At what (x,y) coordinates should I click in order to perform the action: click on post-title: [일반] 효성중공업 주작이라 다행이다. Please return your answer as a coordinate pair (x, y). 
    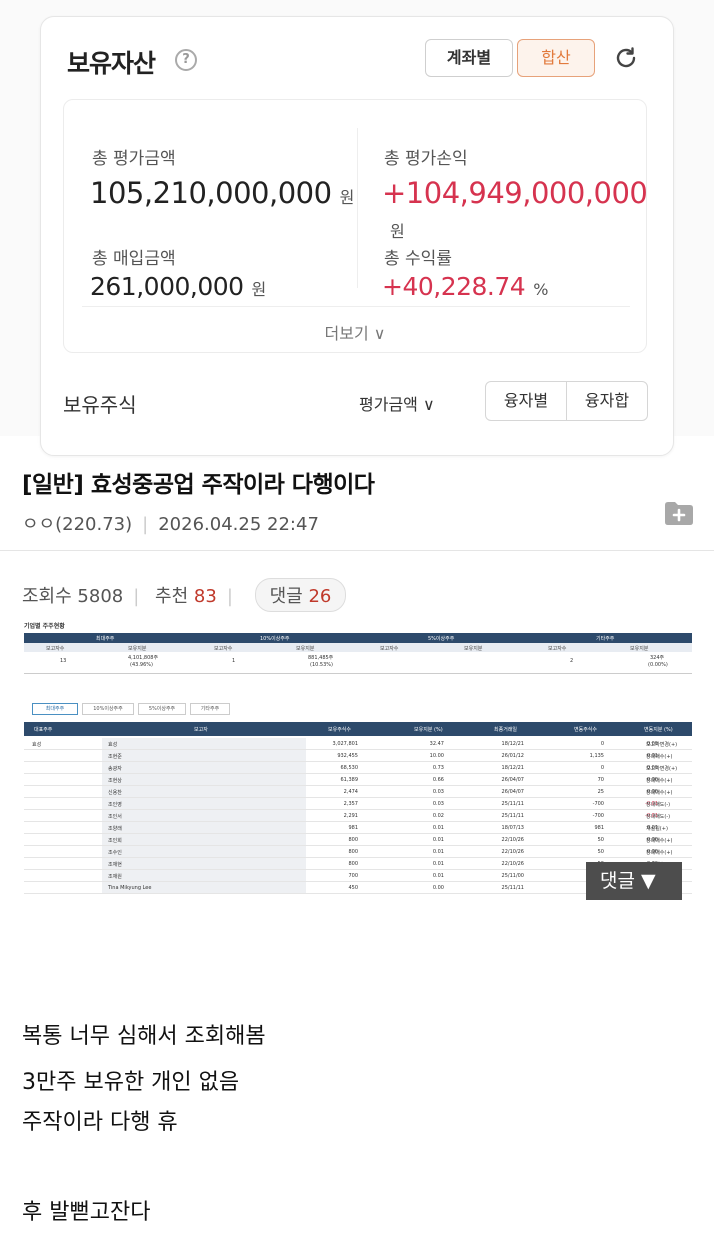
    Looking at the image, I should click on (198, 485).